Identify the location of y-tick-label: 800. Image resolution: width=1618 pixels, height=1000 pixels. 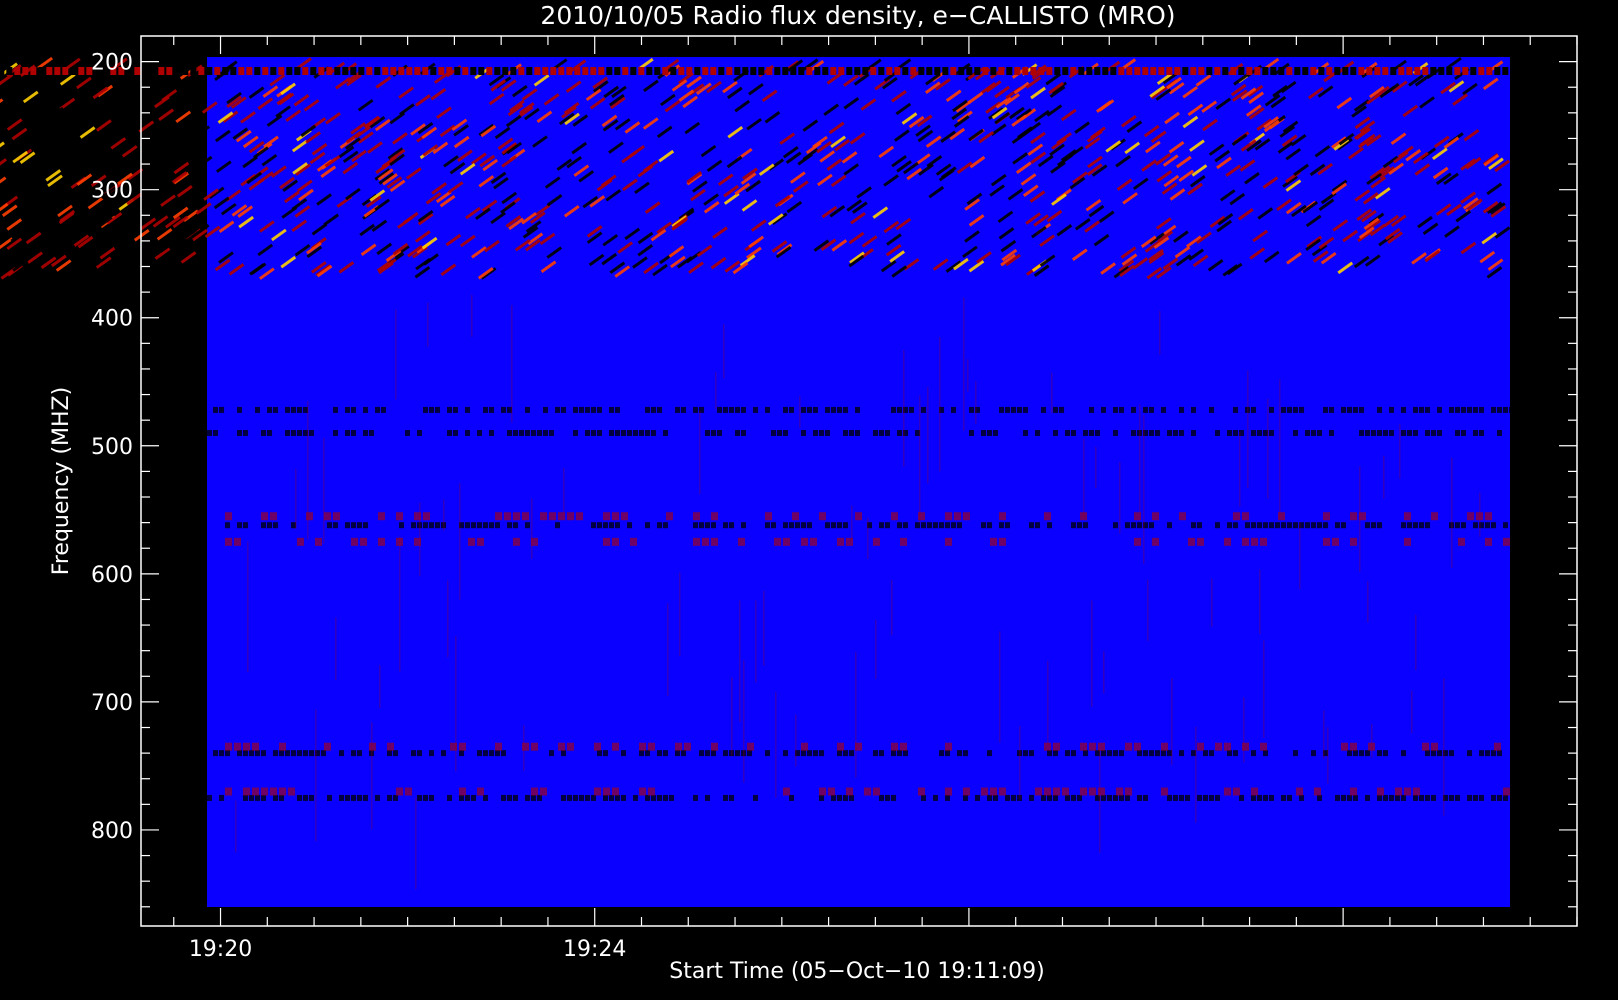
(112, 831).